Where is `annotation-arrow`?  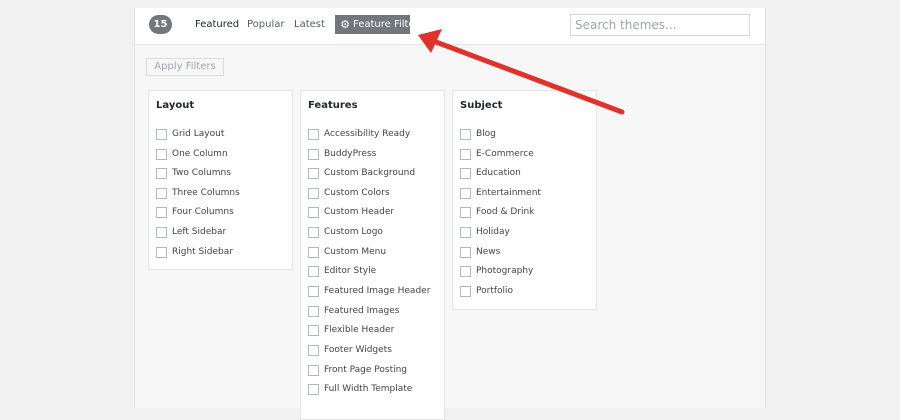
annotation-arrow is located at coordinates (521, 72).